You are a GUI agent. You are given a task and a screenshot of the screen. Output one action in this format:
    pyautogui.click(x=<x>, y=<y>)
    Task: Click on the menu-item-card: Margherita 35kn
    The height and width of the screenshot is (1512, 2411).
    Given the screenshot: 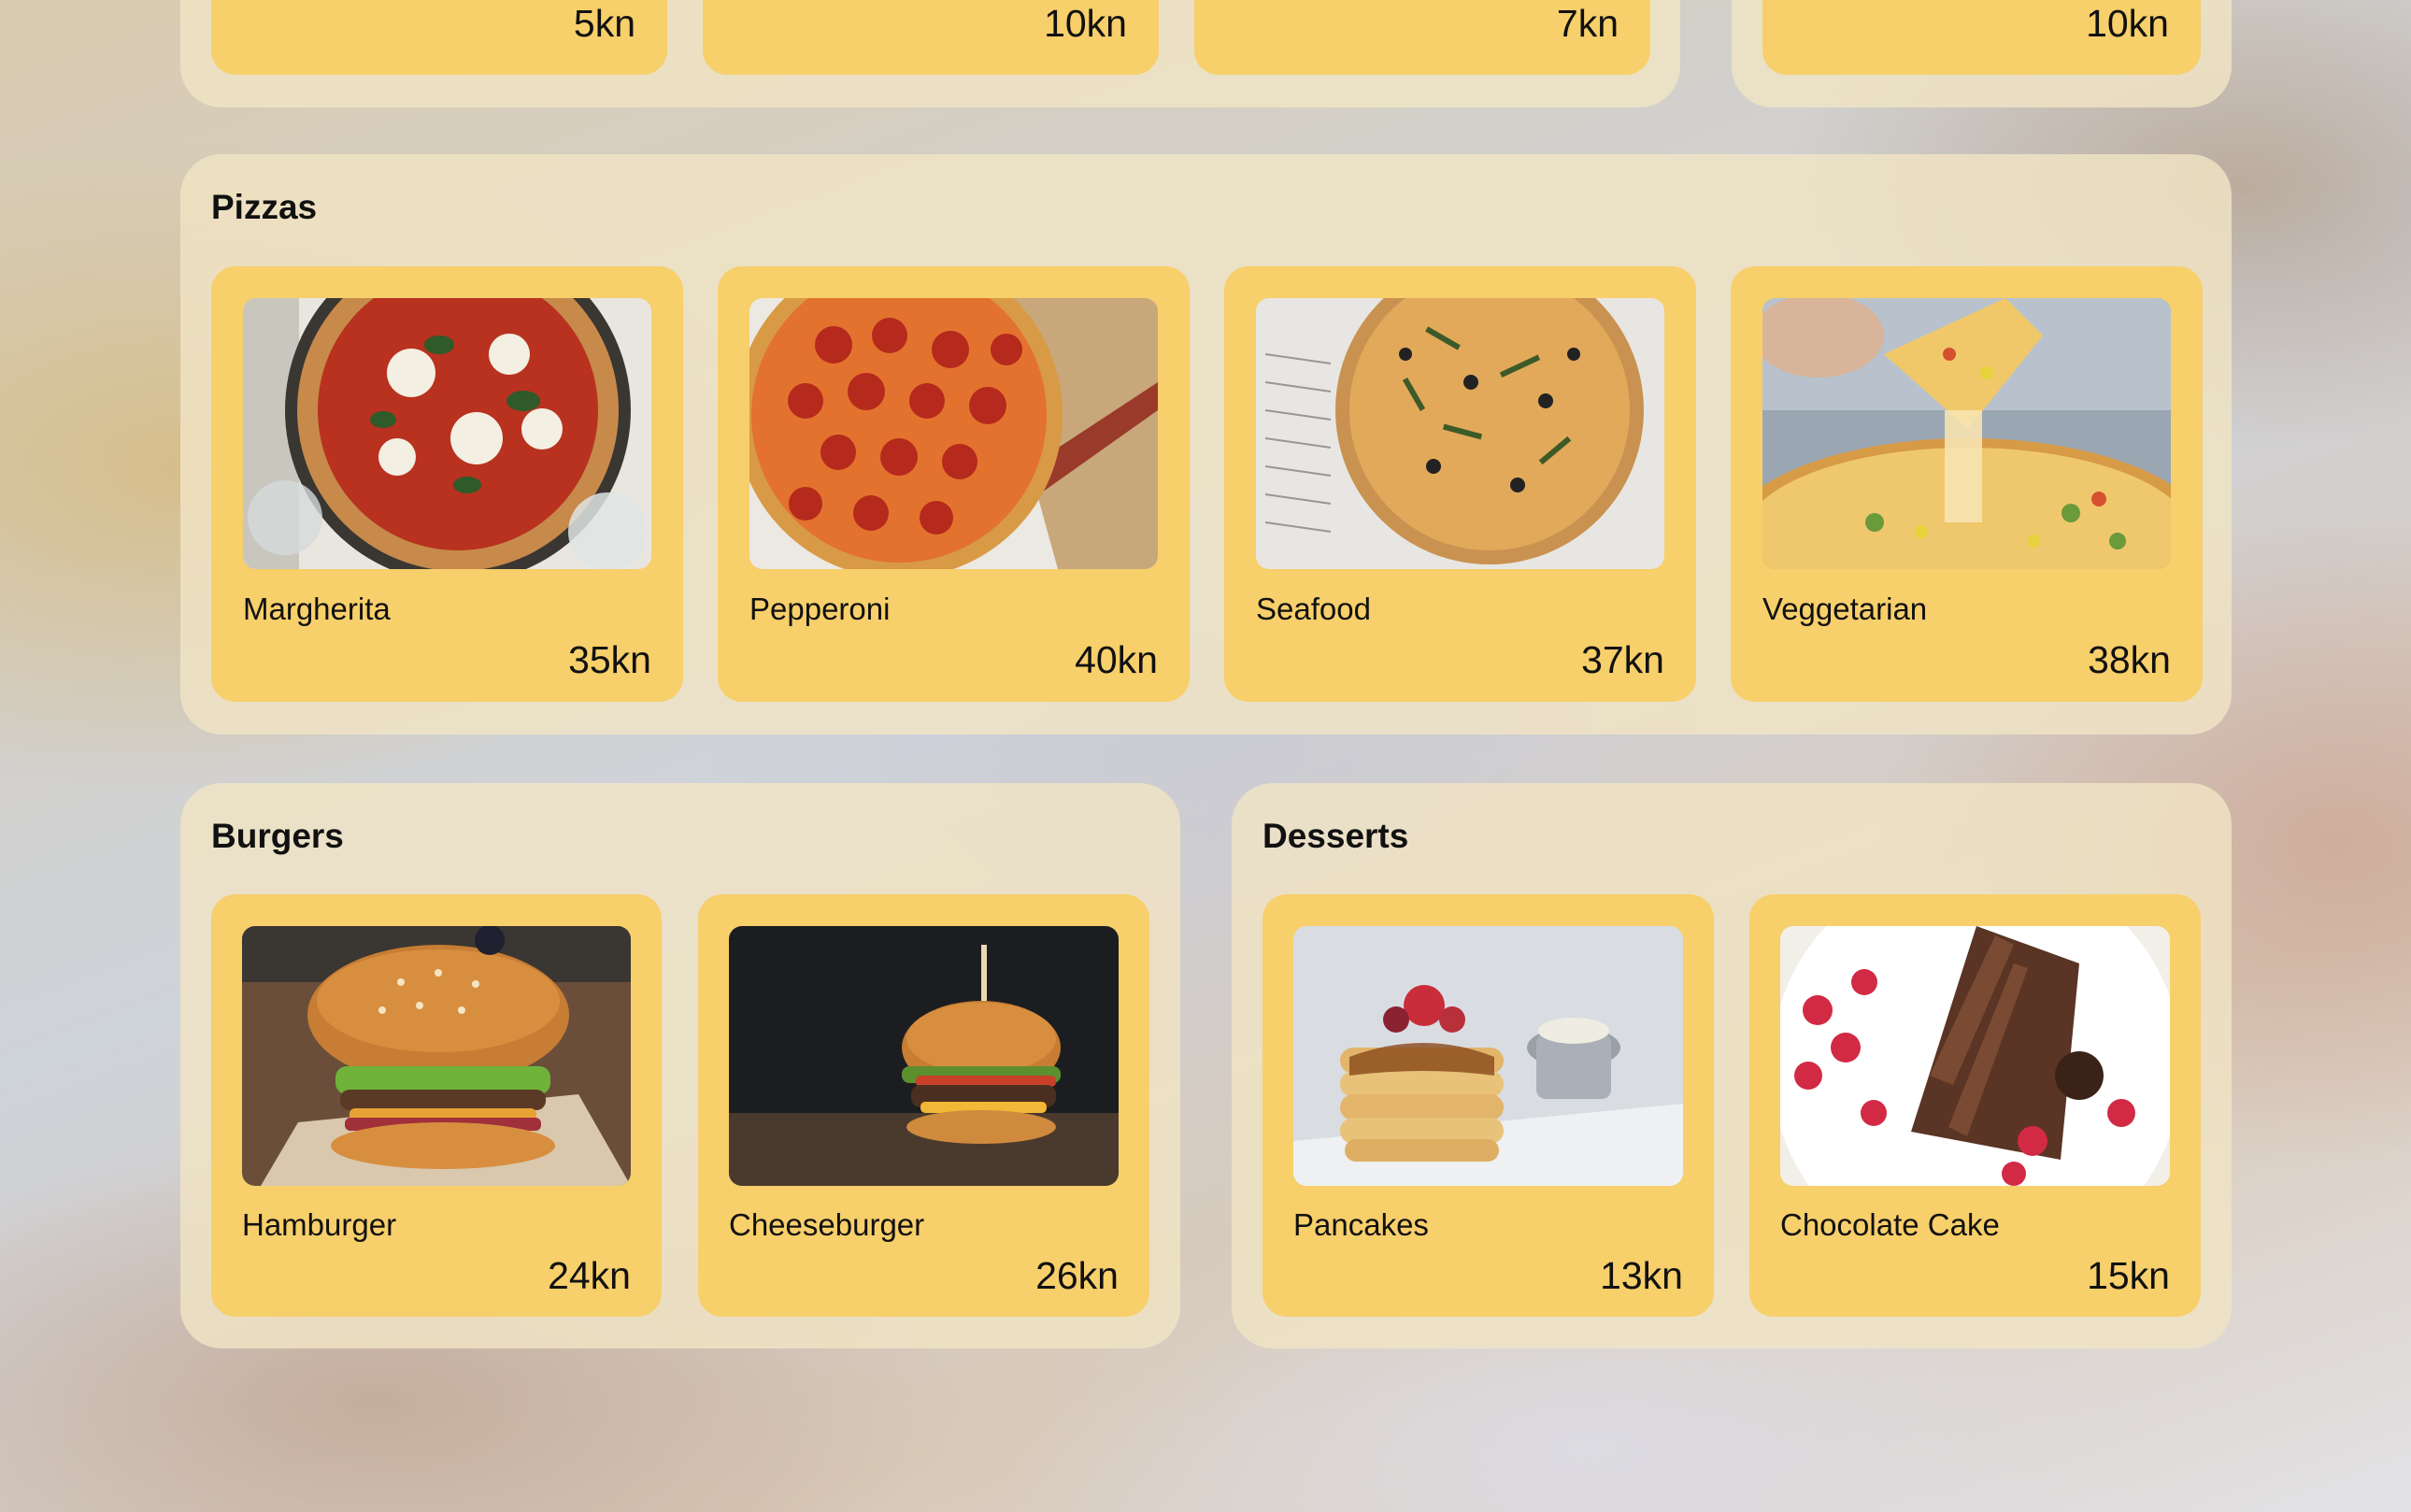 What is the action you would take?
    pyautogui.click(x=447, y=484)
    